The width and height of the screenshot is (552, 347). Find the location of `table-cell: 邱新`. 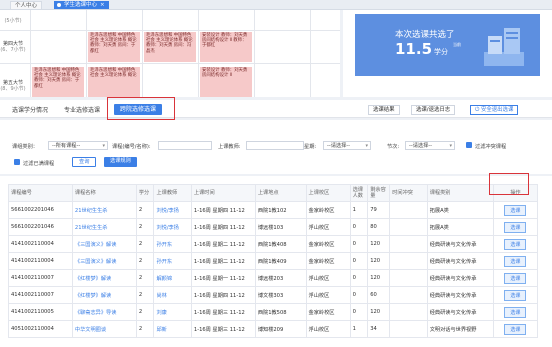

table-cell: 邱新 is located at coordinates (172, 329).